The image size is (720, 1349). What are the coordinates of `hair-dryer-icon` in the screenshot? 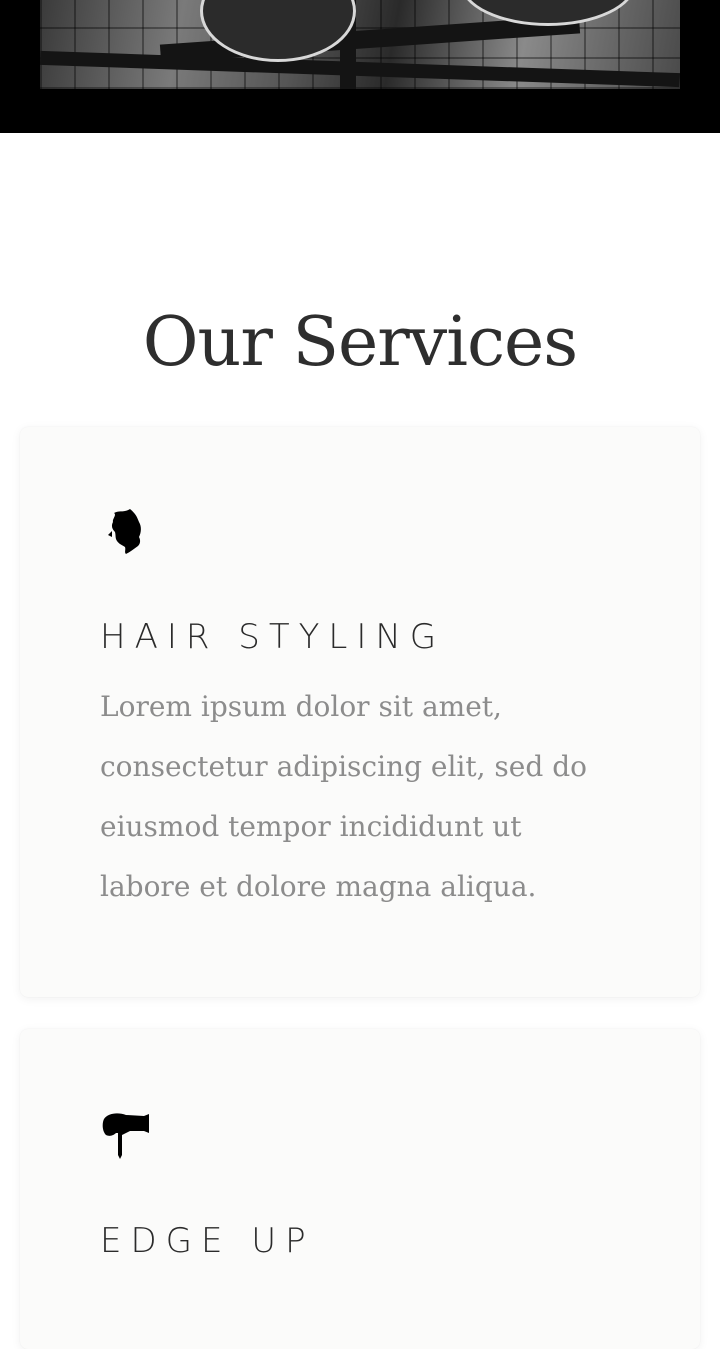 It's located at (125, 1136).